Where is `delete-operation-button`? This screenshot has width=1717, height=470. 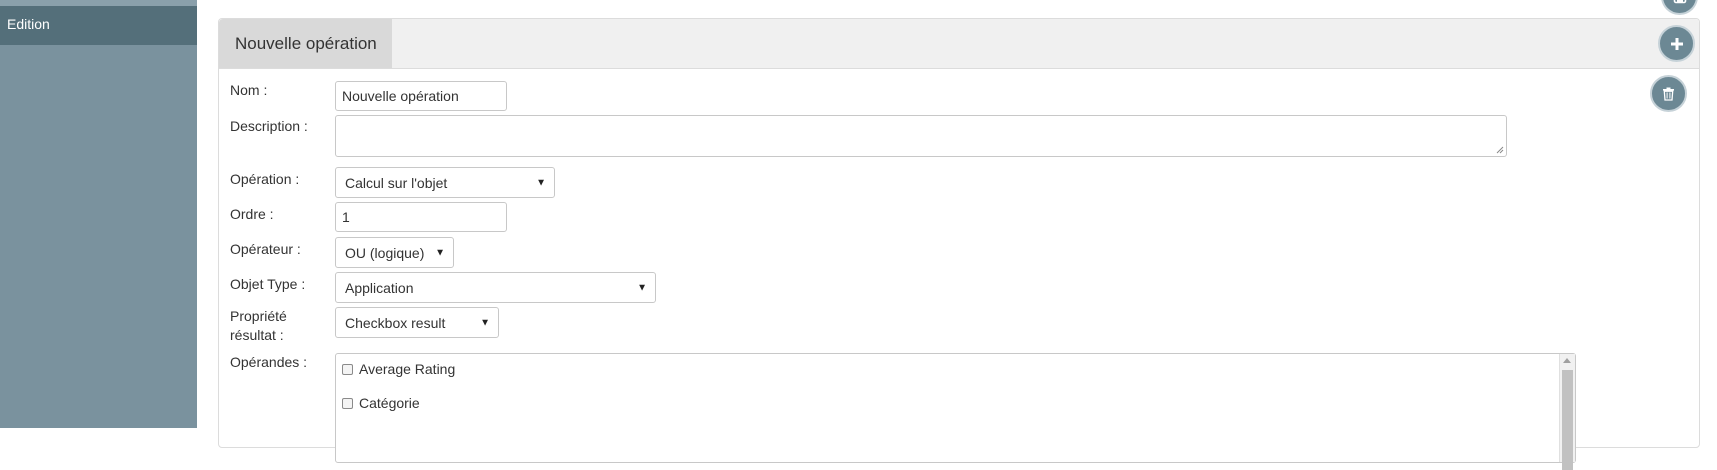 delete-operation-button is located at coordinates (1668, 93).